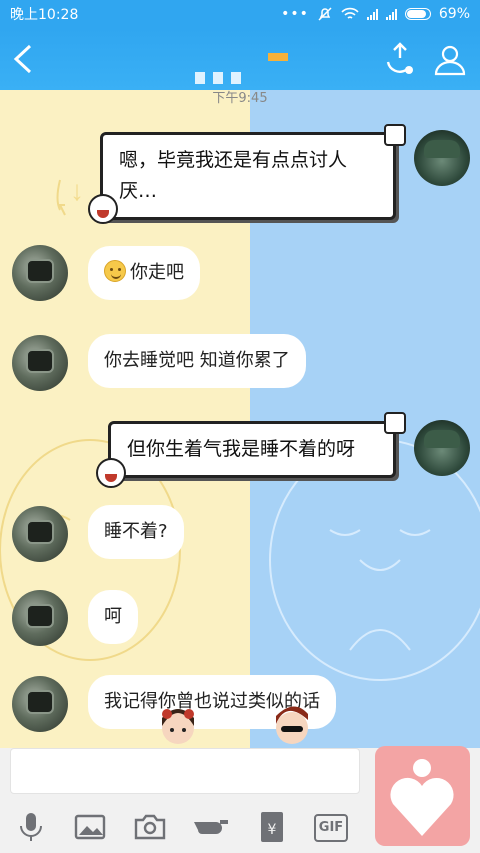  What do you see at coordinates (185, 771) in the screenshot?
I see `message-input` at bounding box center [185, 771].